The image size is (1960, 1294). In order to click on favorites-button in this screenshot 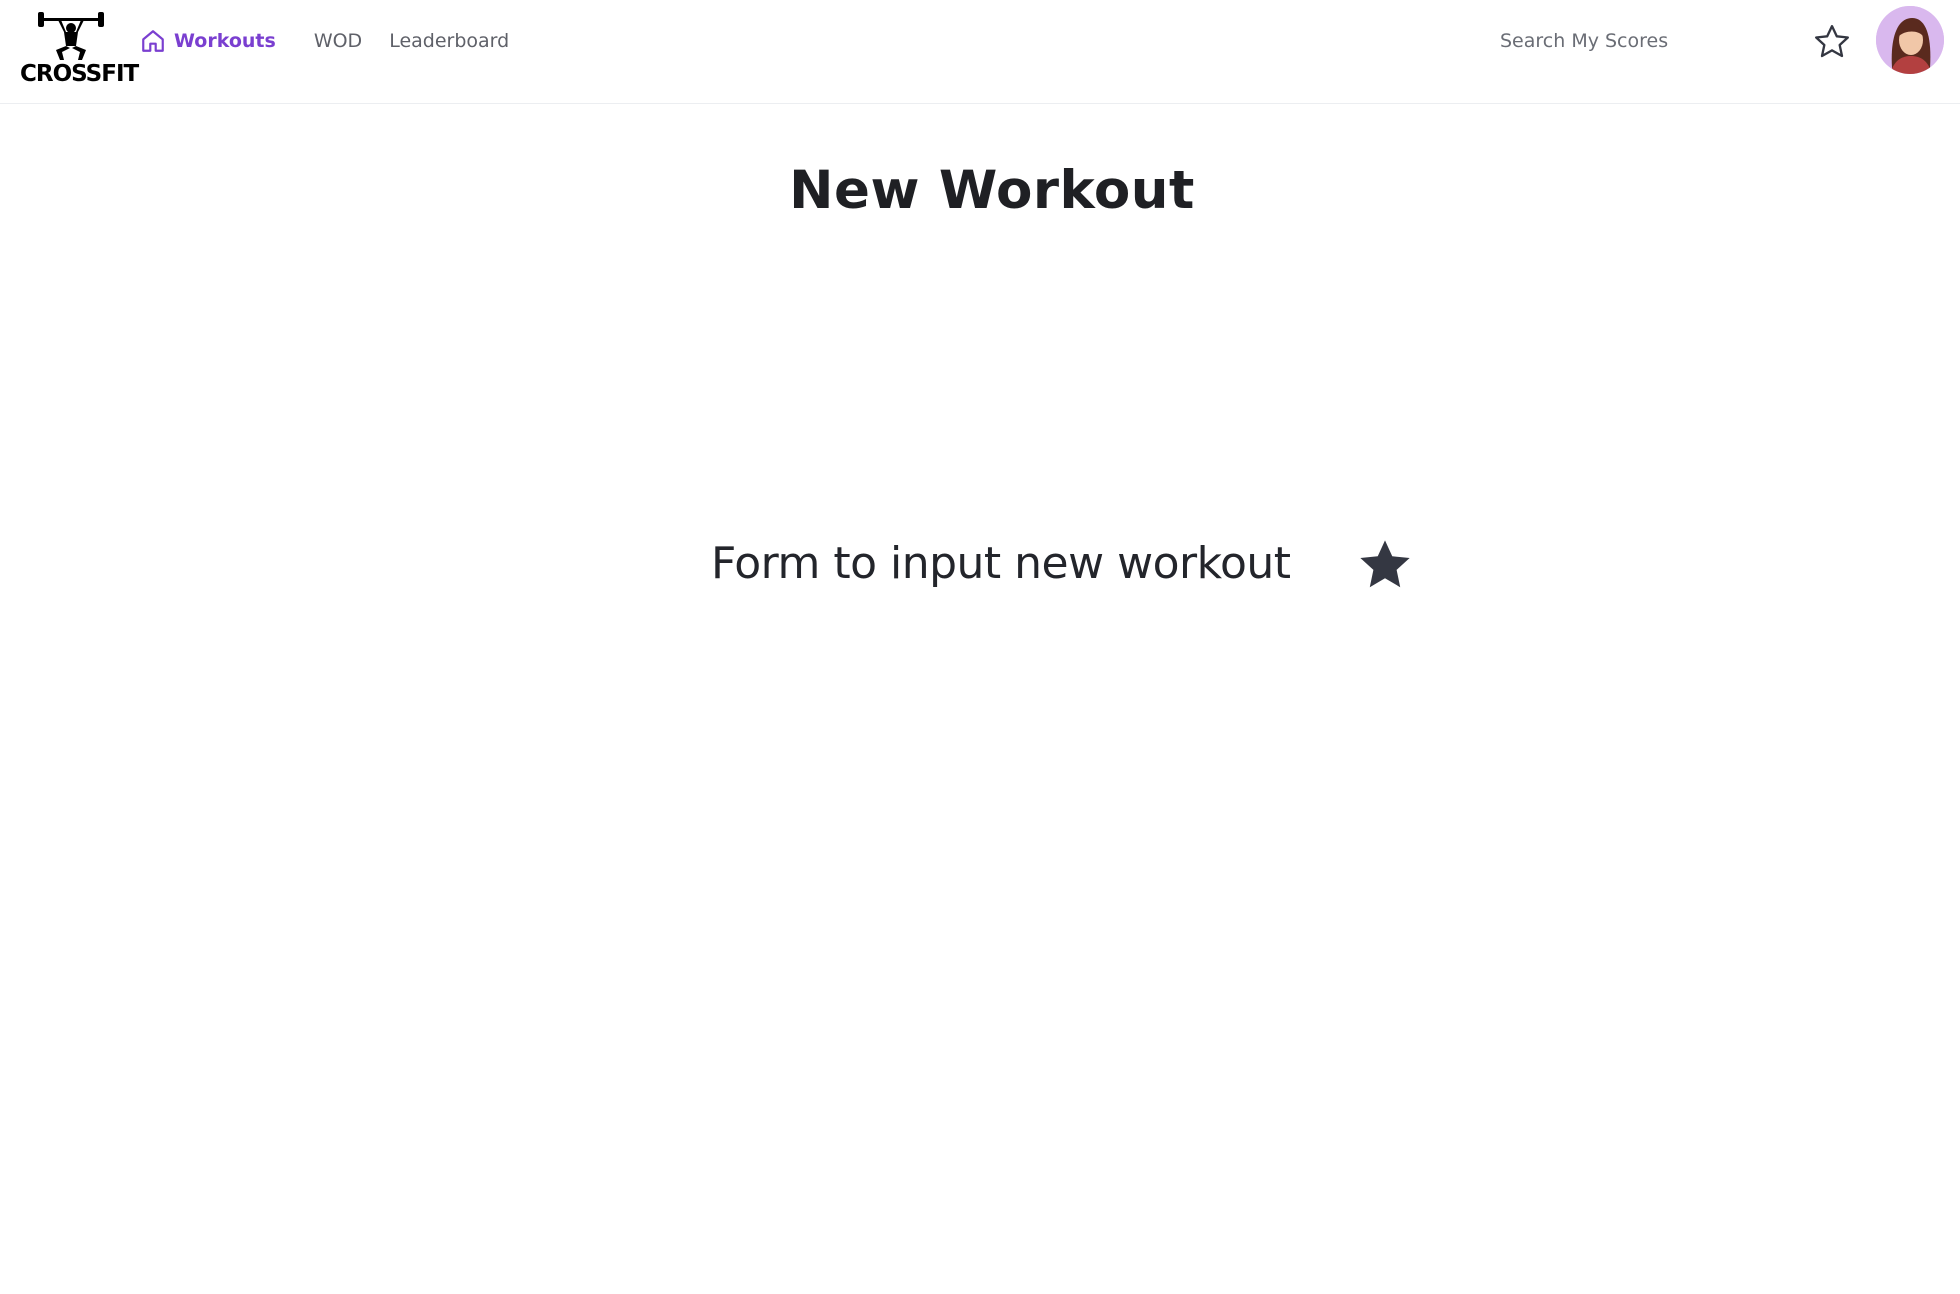, I will do `click(1832, 42)`.